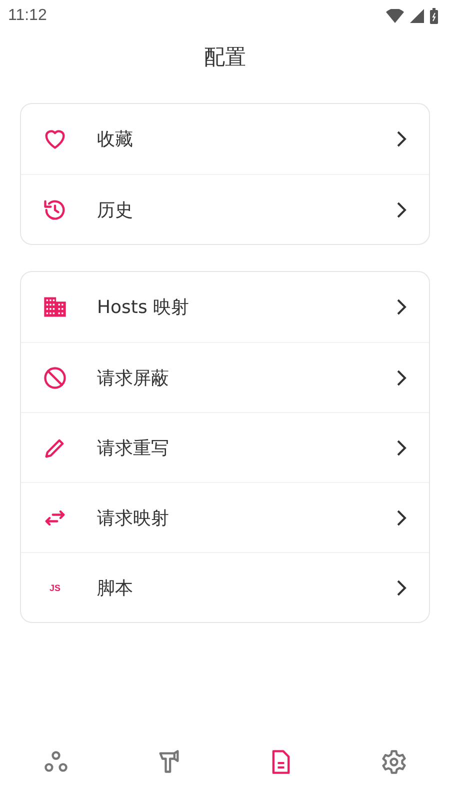 The image size is (450, 800). What do you see at coordinates (115, 210) in the screenshot?
I see `menu-label: 历史` at bounding box center [115, 210].